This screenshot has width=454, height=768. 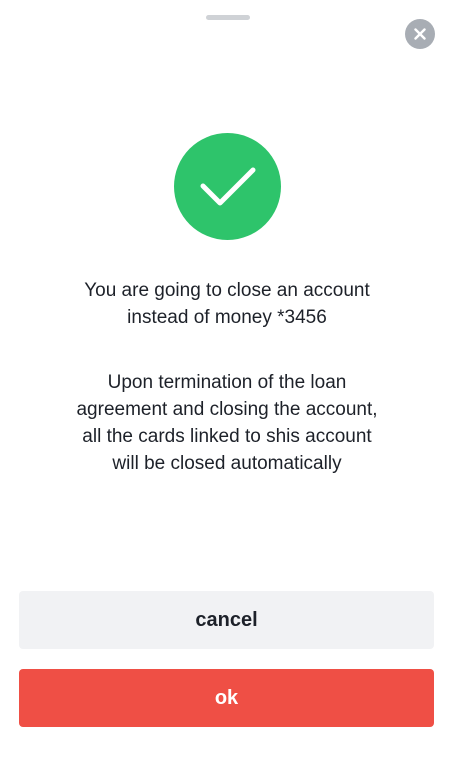 What do you see at coordinates (228, 17) in the screenshot?
I see `drag-handle` at bounding box center [228, 17].